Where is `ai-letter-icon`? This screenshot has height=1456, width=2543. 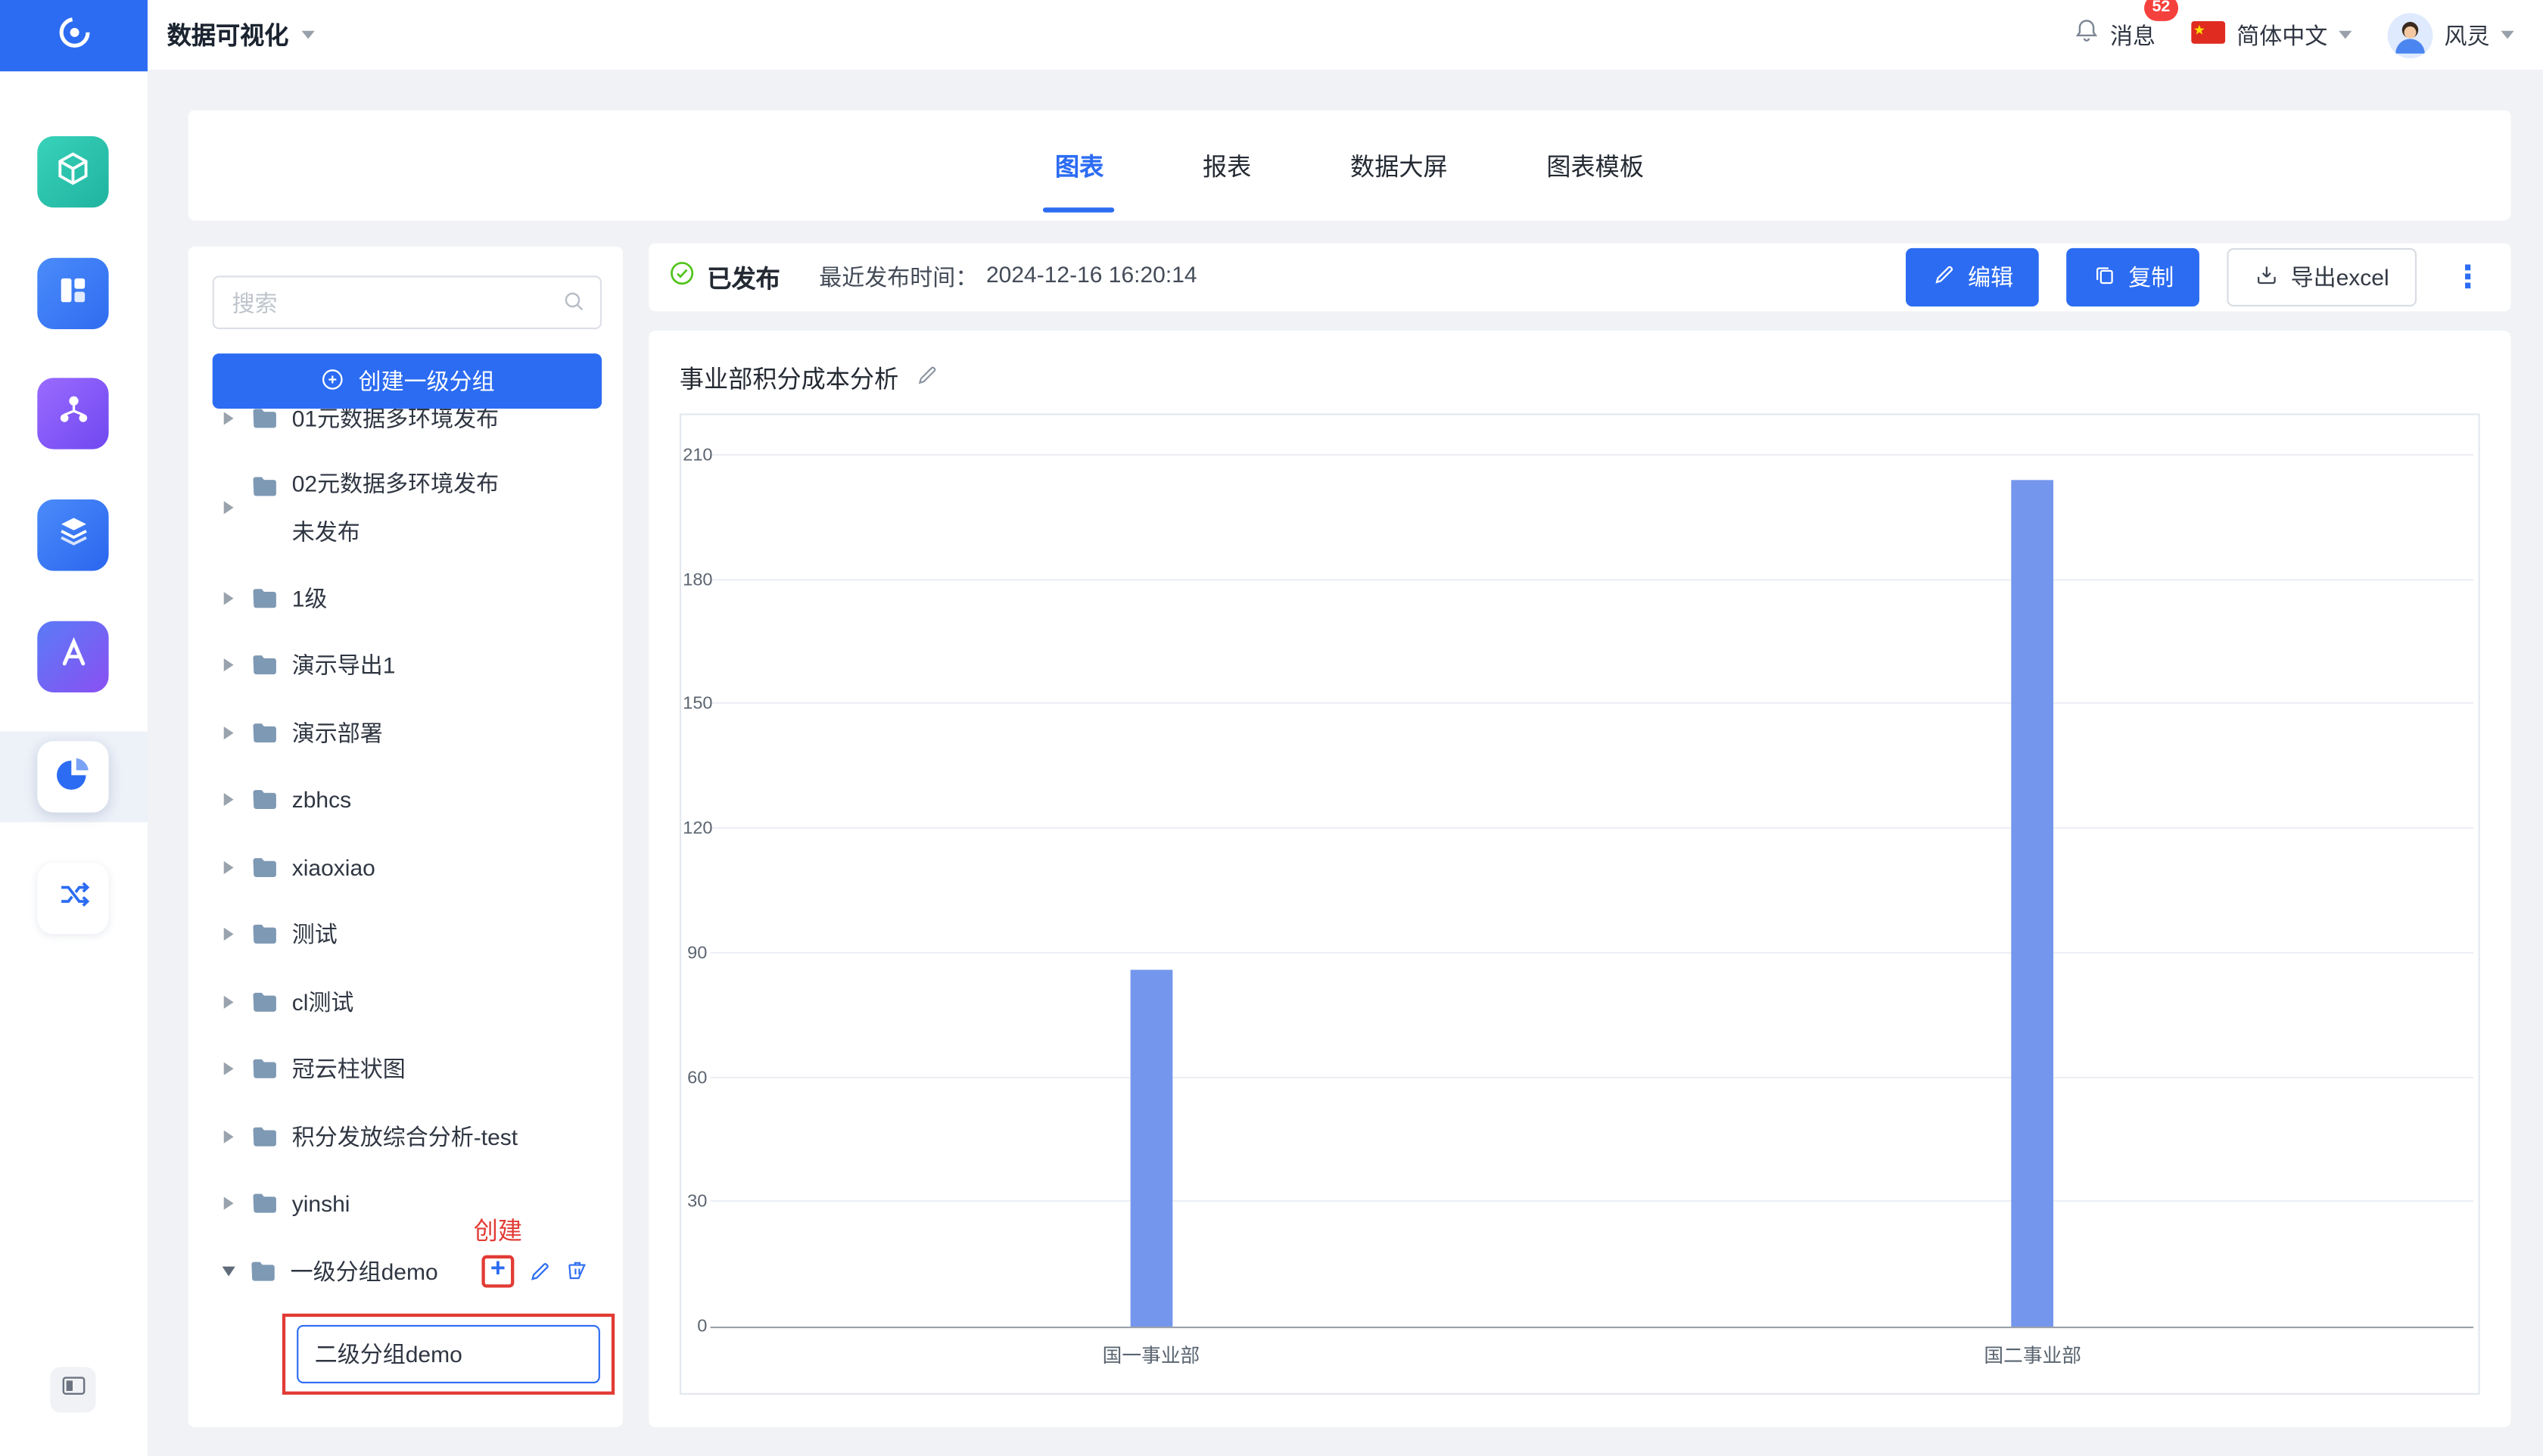
ai-letter-icon is located at coordinates (73, 657).